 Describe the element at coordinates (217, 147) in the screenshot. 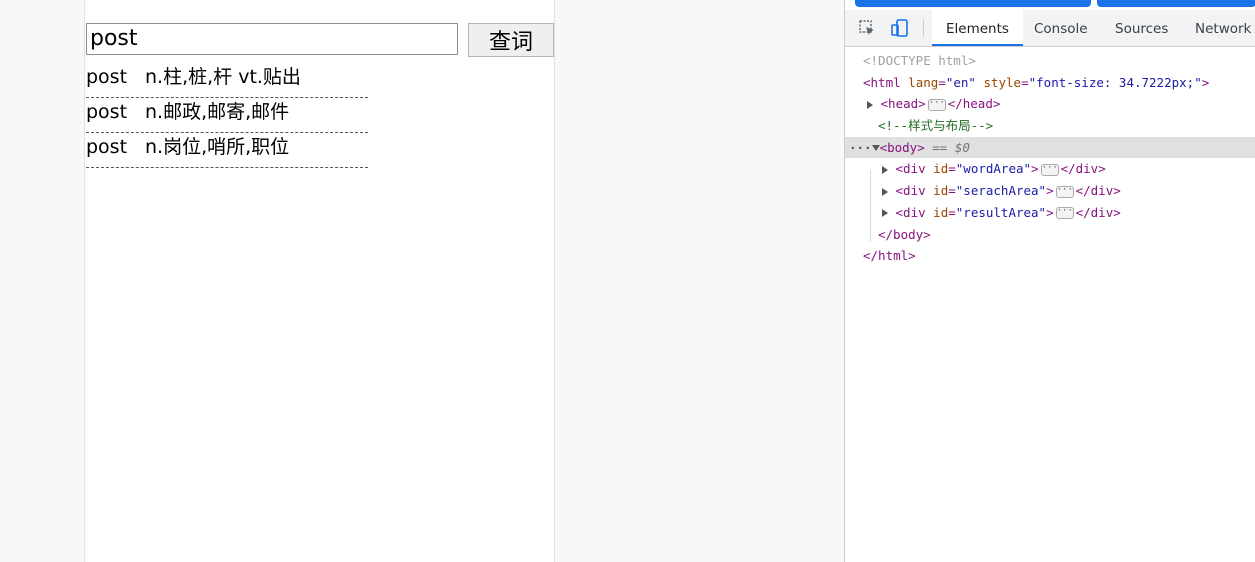

I see `result-definition: n.岗位,哨所,职位` at that location.